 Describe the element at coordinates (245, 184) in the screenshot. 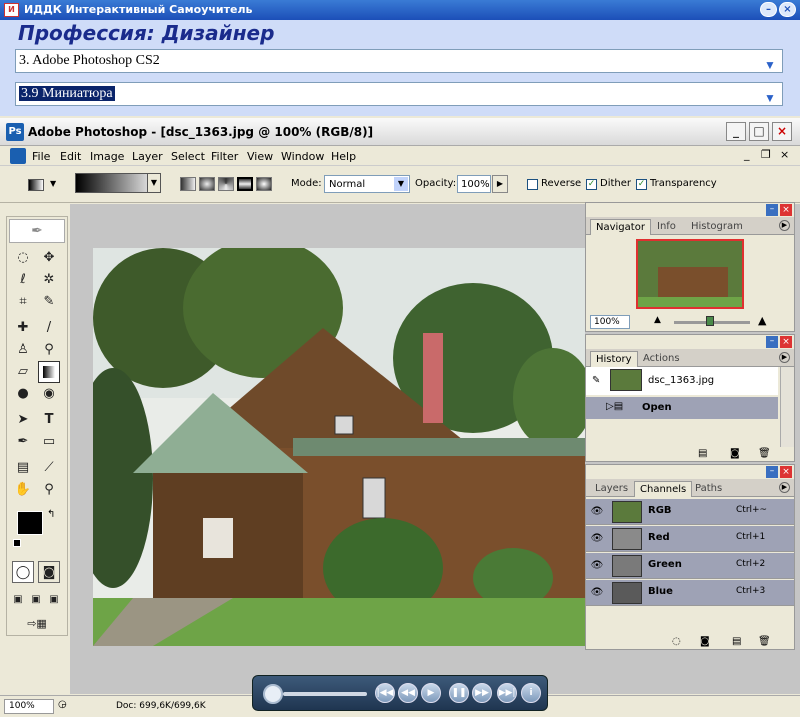

I see `reflected-gradient-icon` at that location.